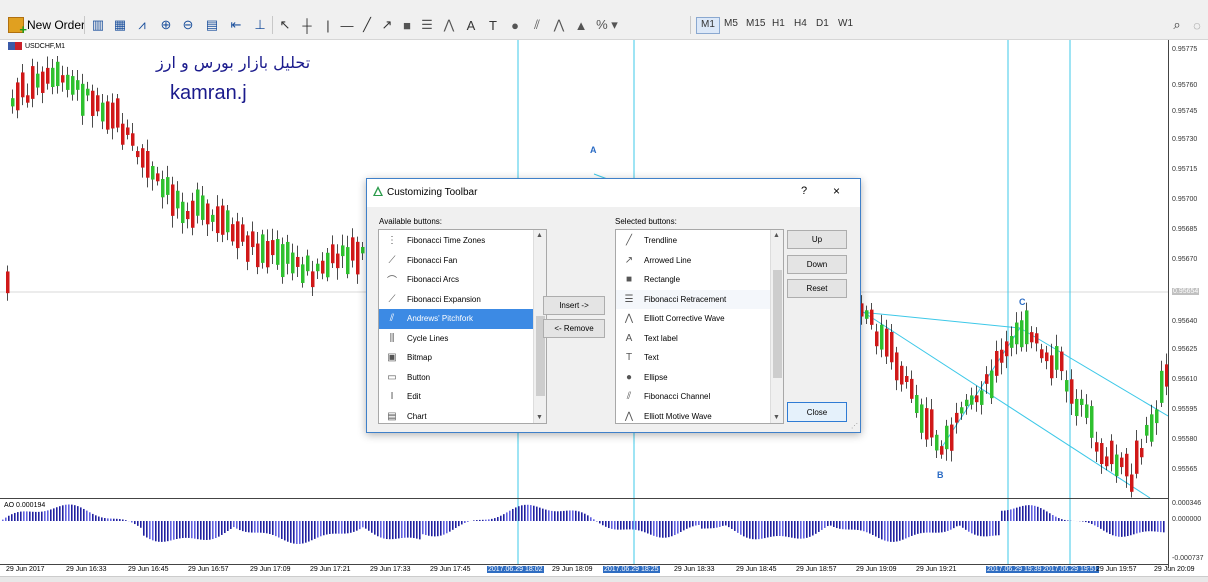  I want to click on bar-chart-icon: ▥, so click(98, 25).